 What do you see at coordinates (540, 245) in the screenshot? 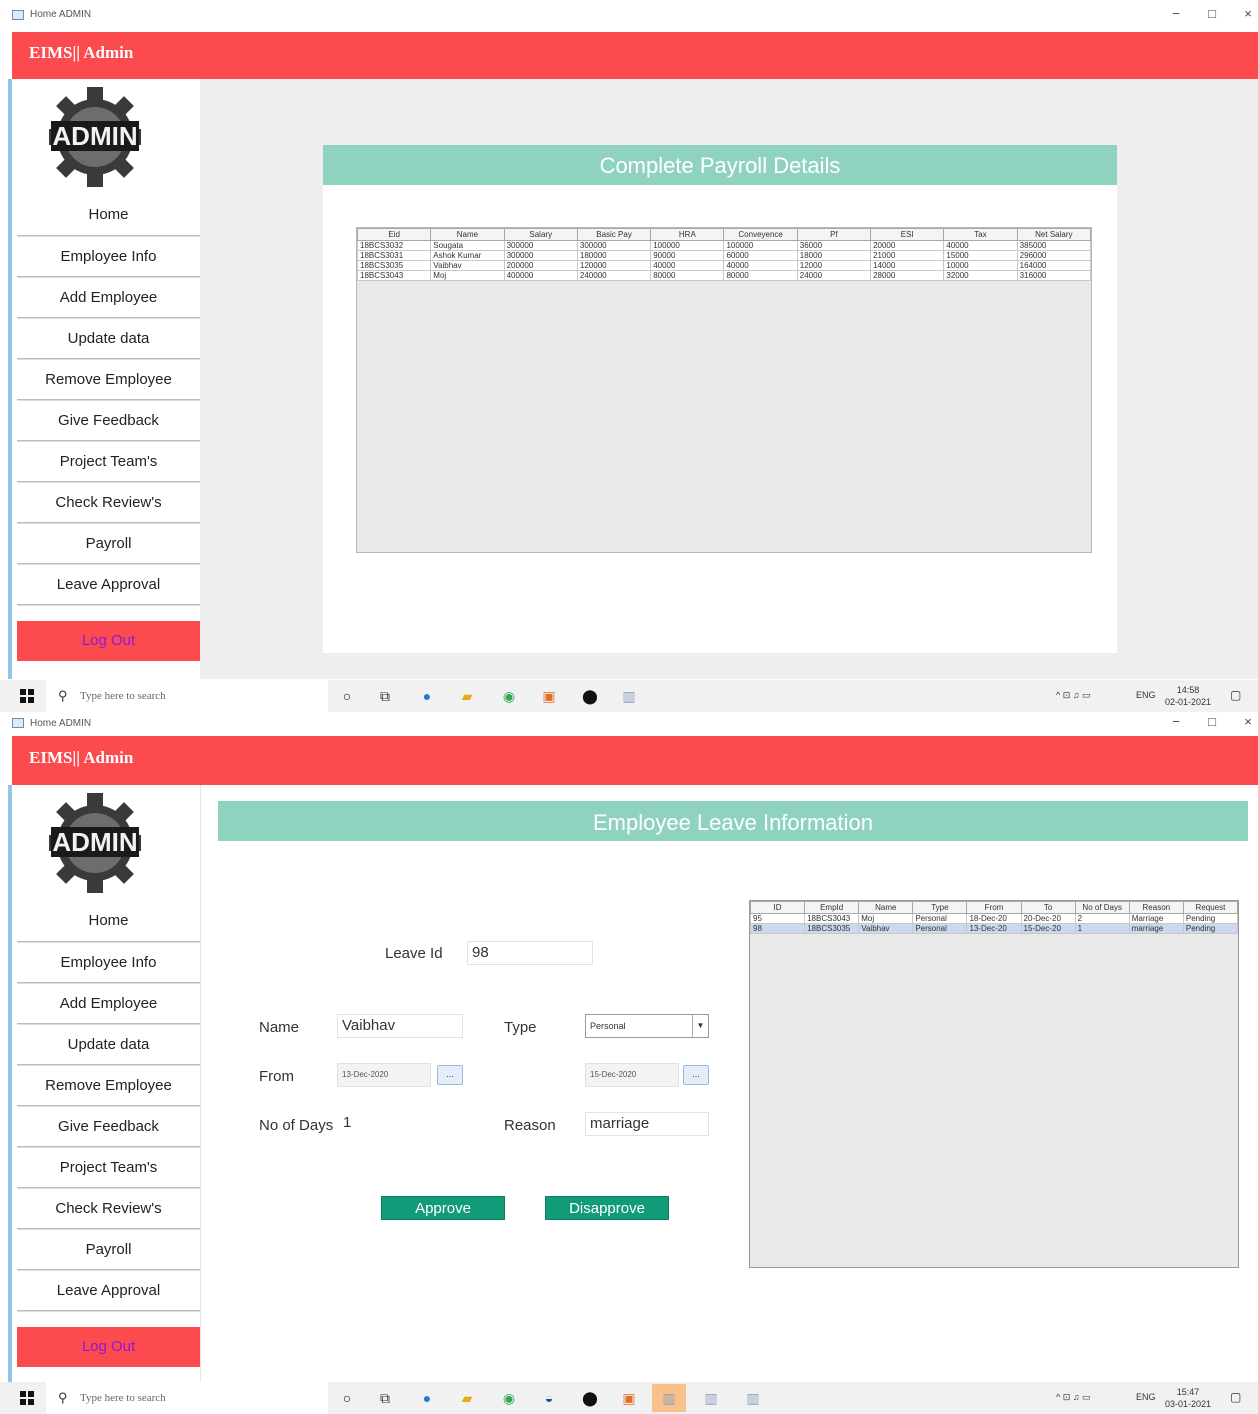
I see `table-cell: 300000` at bounding box center [540, 245].